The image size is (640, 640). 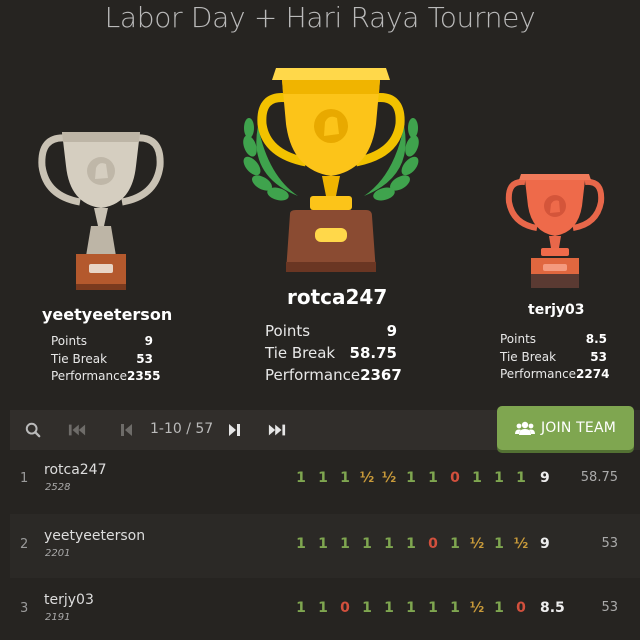 I want to click on total-score: 8.5, so click(x=552, y=608).